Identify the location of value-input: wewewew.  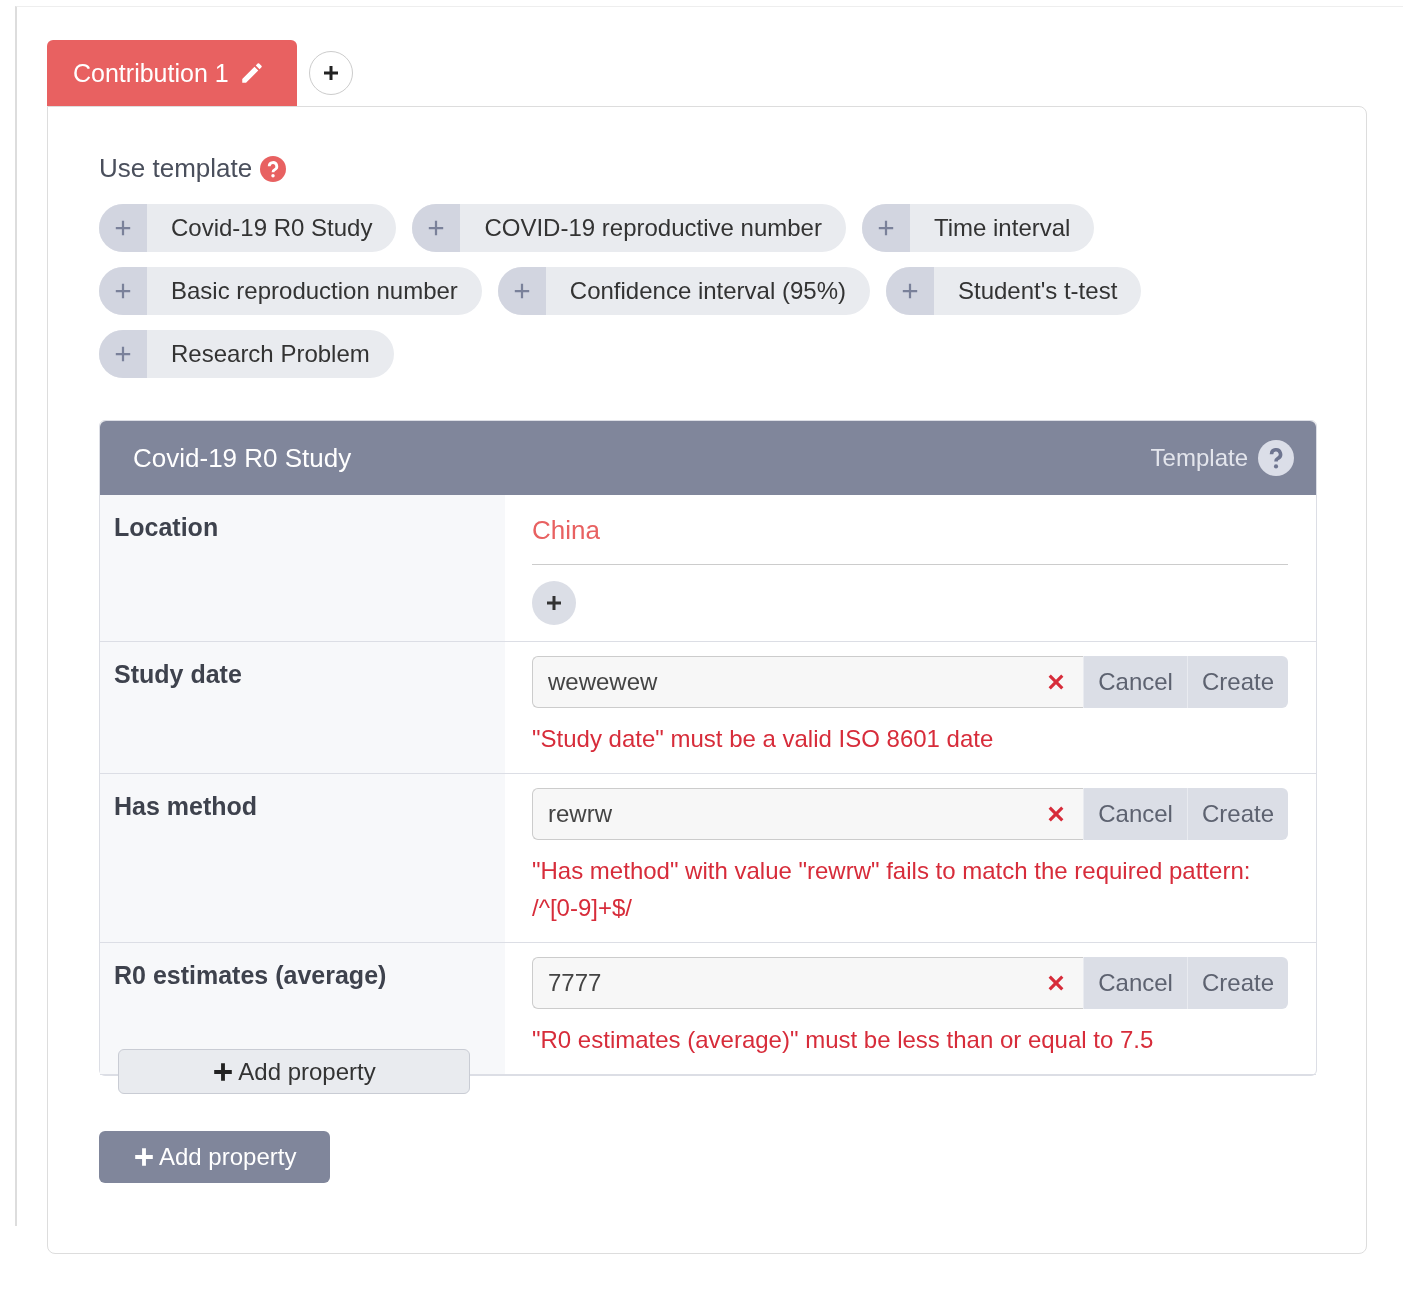
(808, 682).